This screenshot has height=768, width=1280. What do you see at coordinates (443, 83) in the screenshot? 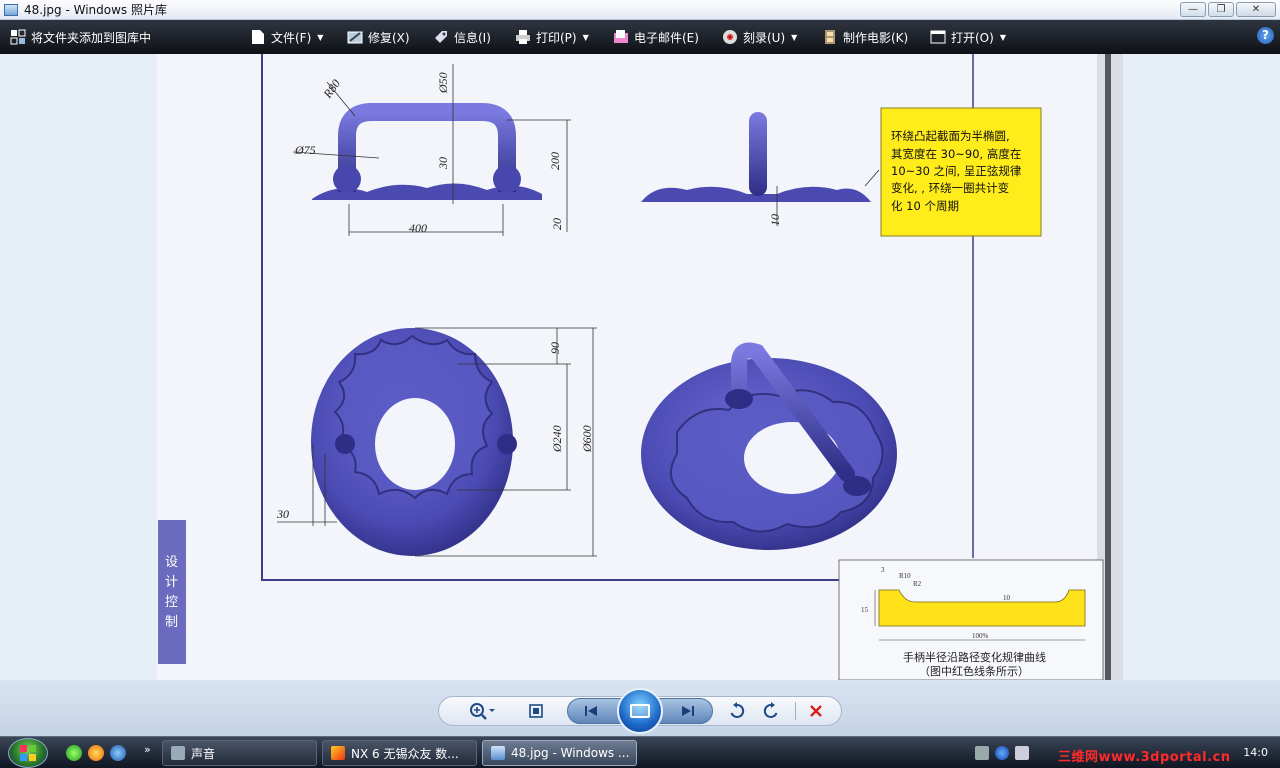
I see `dim-diameter-50: Ø50` at bounding box center [443, 83].